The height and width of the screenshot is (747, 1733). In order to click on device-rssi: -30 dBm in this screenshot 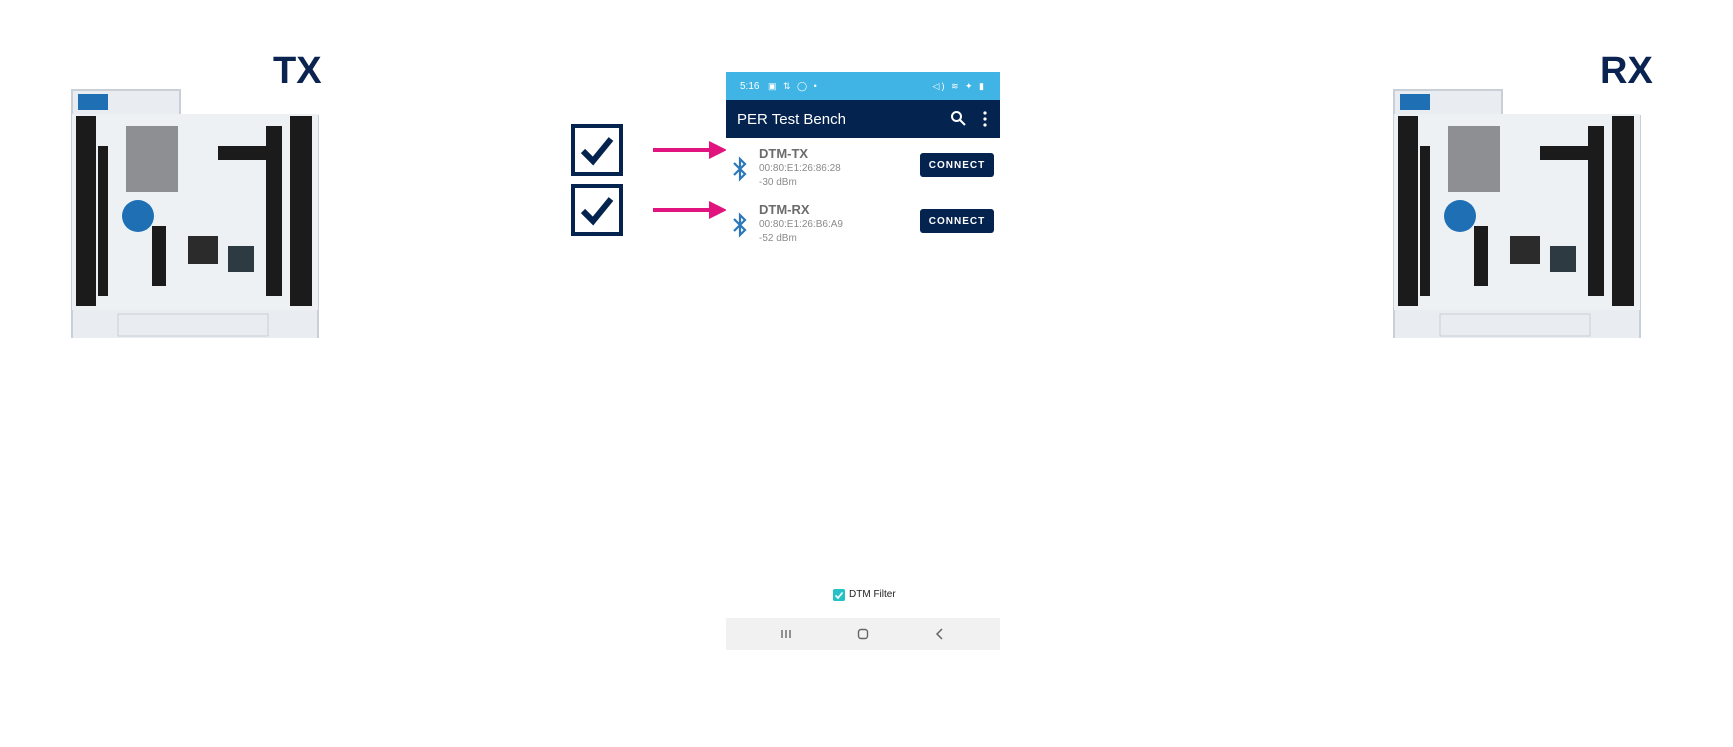, I will do `click(778, 182)`.